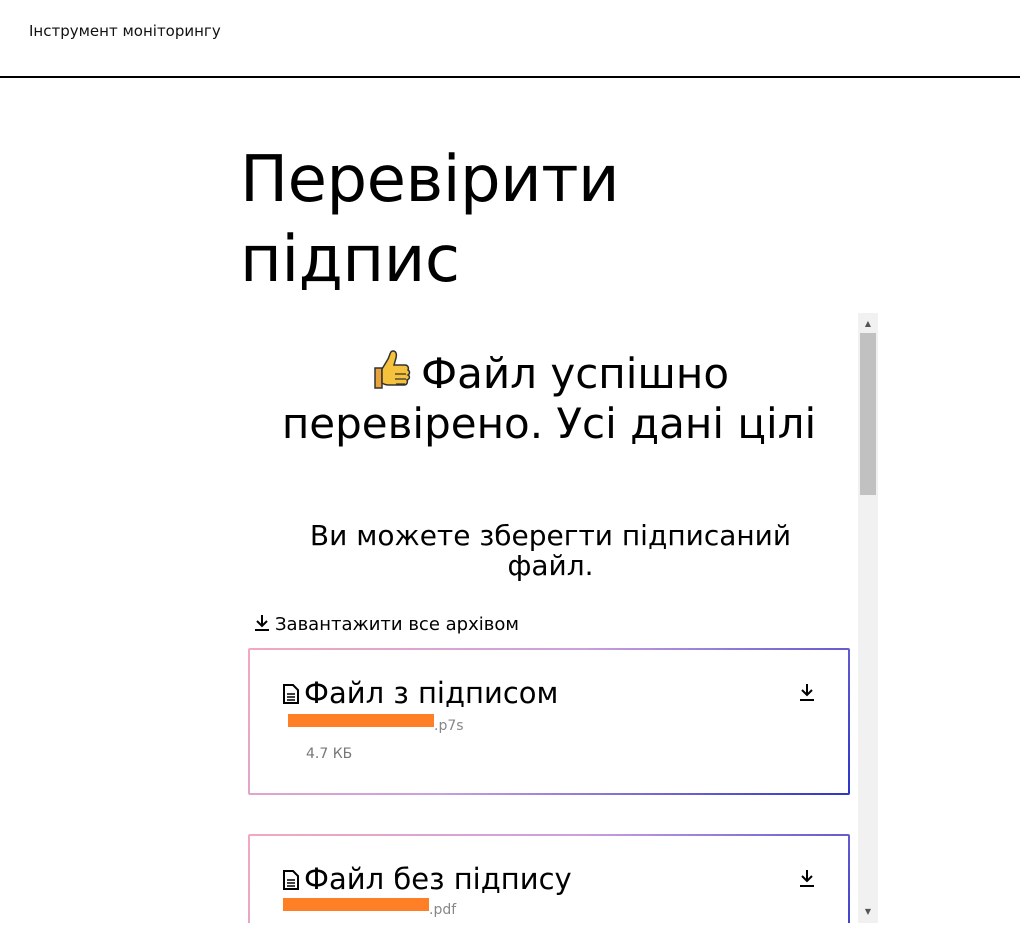  I want to click on success-title-text: Файл успішно перевірено. Усі дані цілі, so click(549, 398).